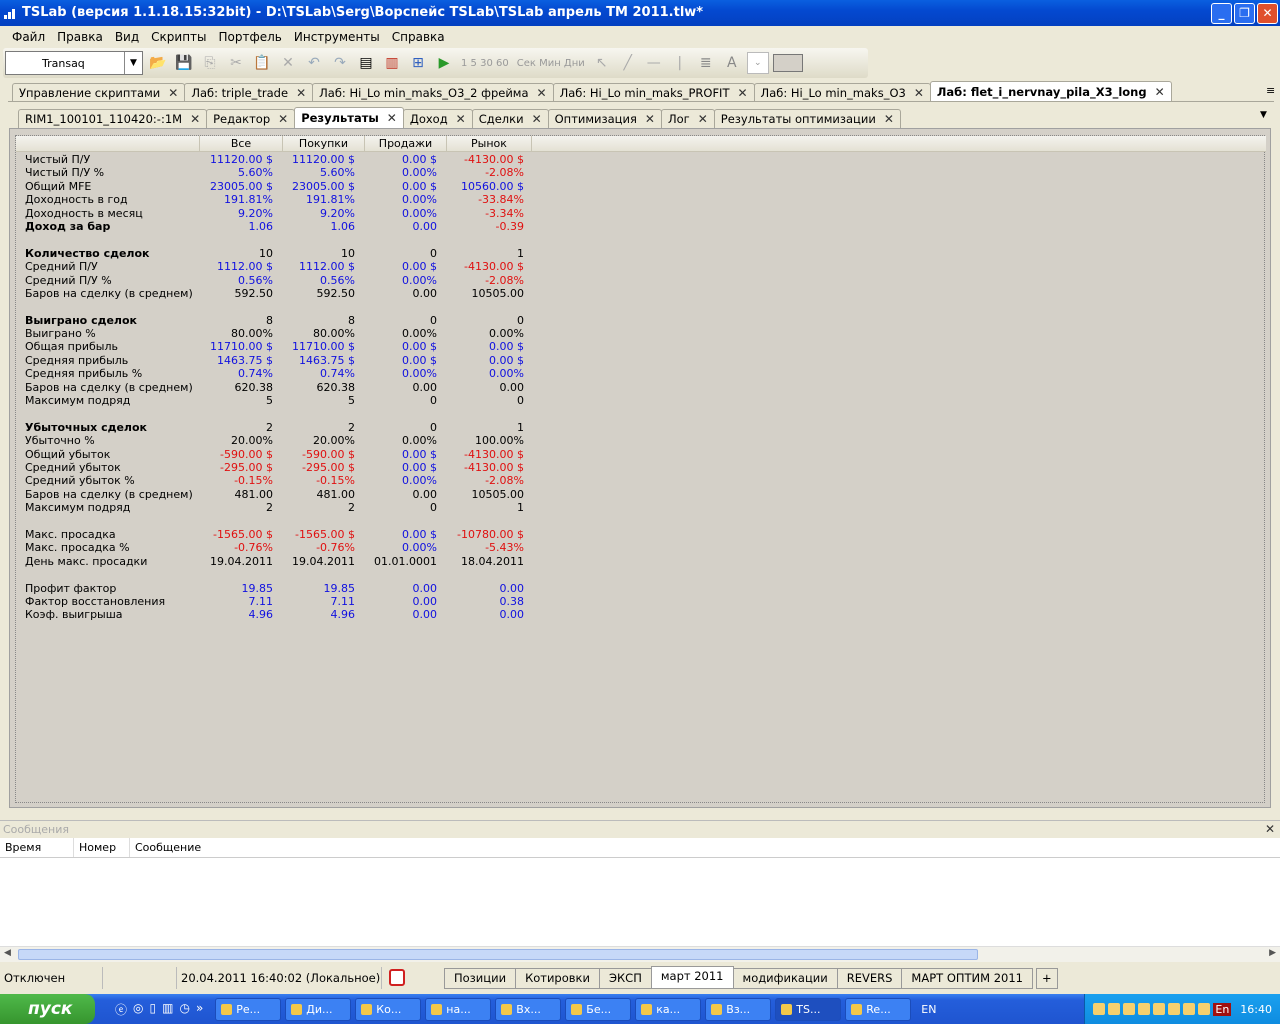 The height and width of the screenshot is (1024, 1280). What do you see at coordinates (842, 92) in the screenshot?
I see `tab: Лаб: Hi_Lo min_maks_O3 ✕` at bounding box center [842, 92].